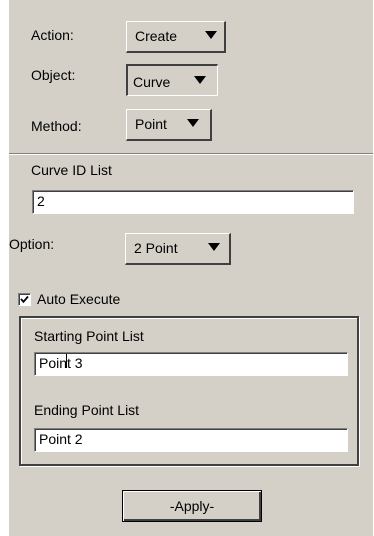 Image resolution: width=374 pixels, height=536 pixels. What do you see at coordinates (152, 82) in the screenshot?
I see `object-menu-value: Curve` at bounding box center [152, 82].